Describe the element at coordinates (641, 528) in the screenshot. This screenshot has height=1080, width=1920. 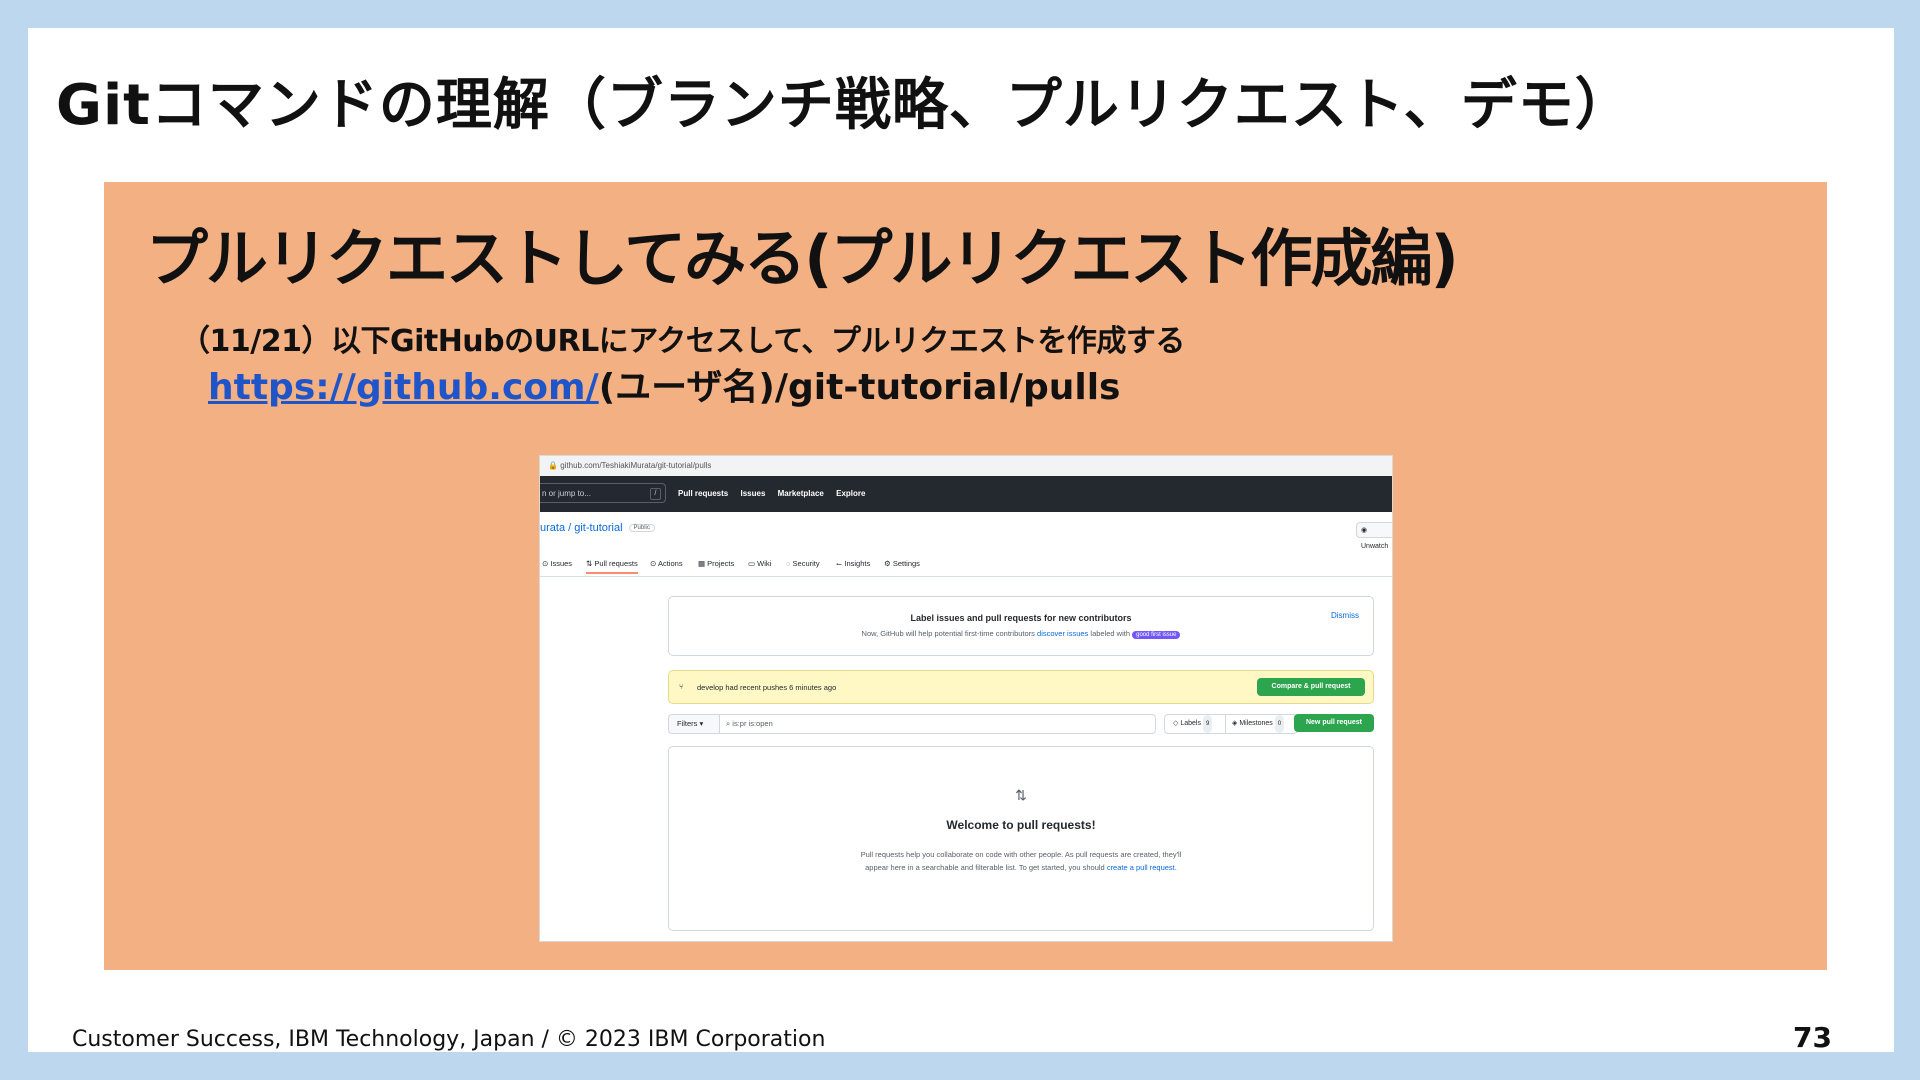
I see `visibility-badge: Public` at that location.